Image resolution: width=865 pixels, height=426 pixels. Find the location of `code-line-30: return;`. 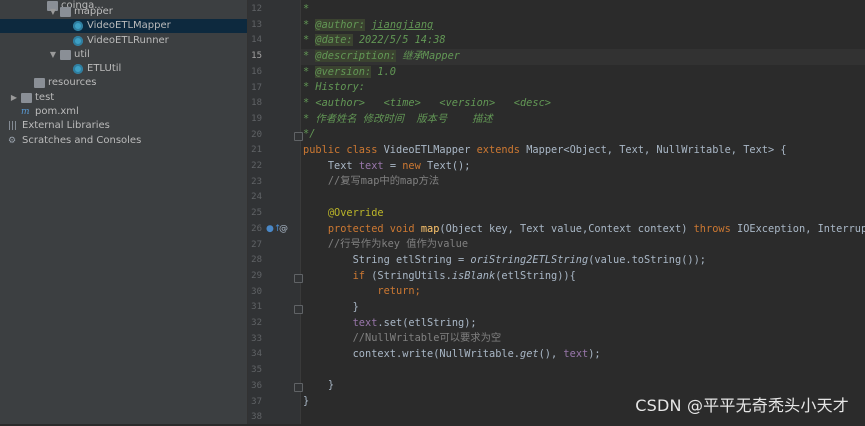

code-line-30: return; is located at coordinates (399, 291).